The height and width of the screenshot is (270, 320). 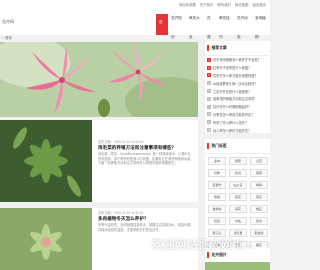 I want to click on tag: 荷花, so click(x=259, y=197).